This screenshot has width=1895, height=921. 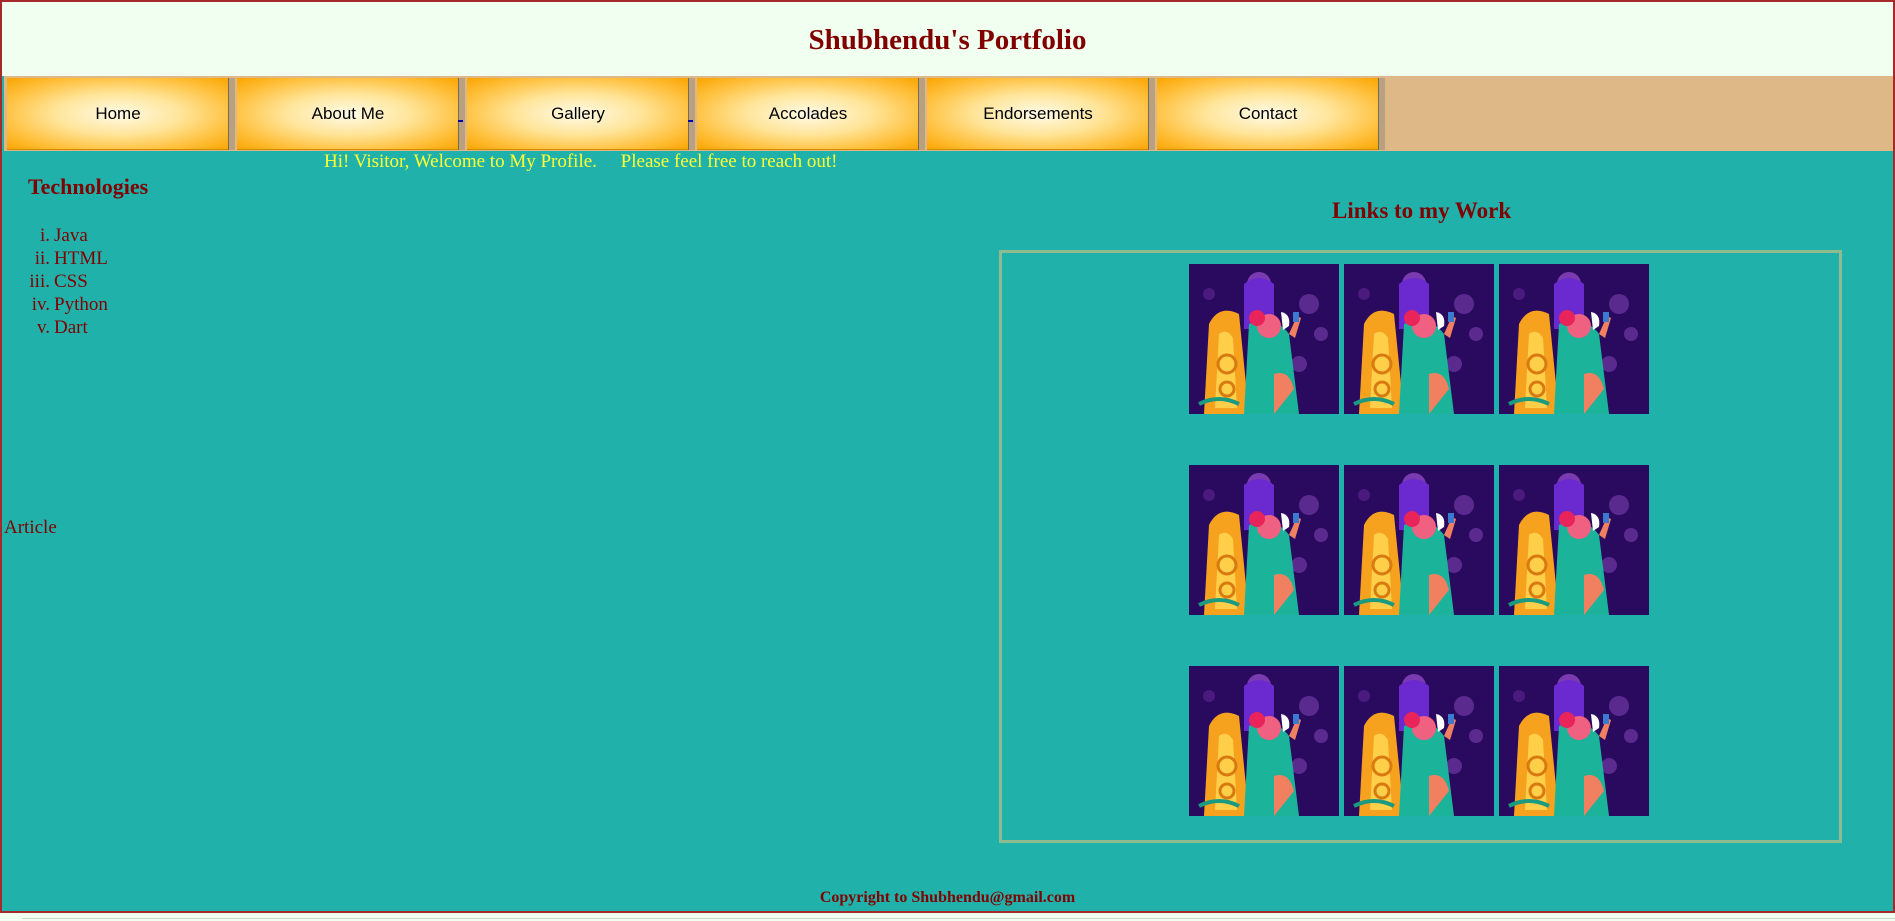 I want to click on bottom-scroll-line, so click(x=958, y=918).